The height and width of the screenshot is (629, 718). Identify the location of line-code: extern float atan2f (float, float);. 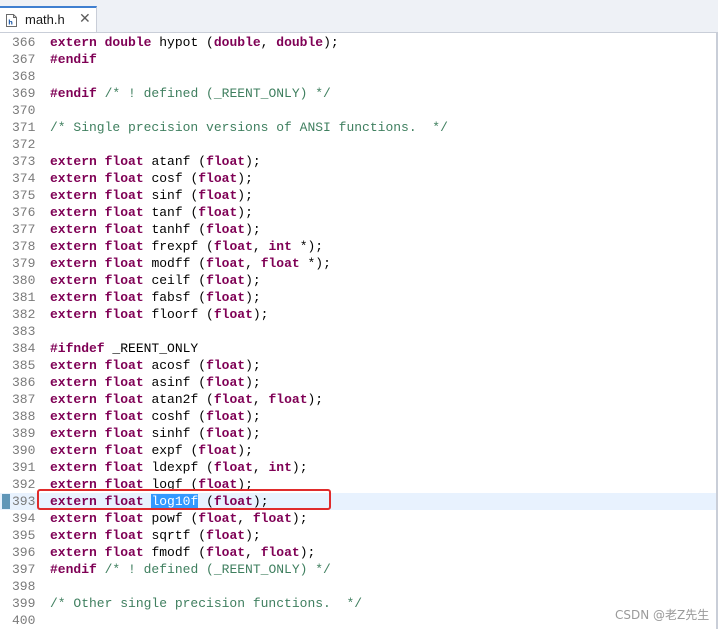
(186, 399).